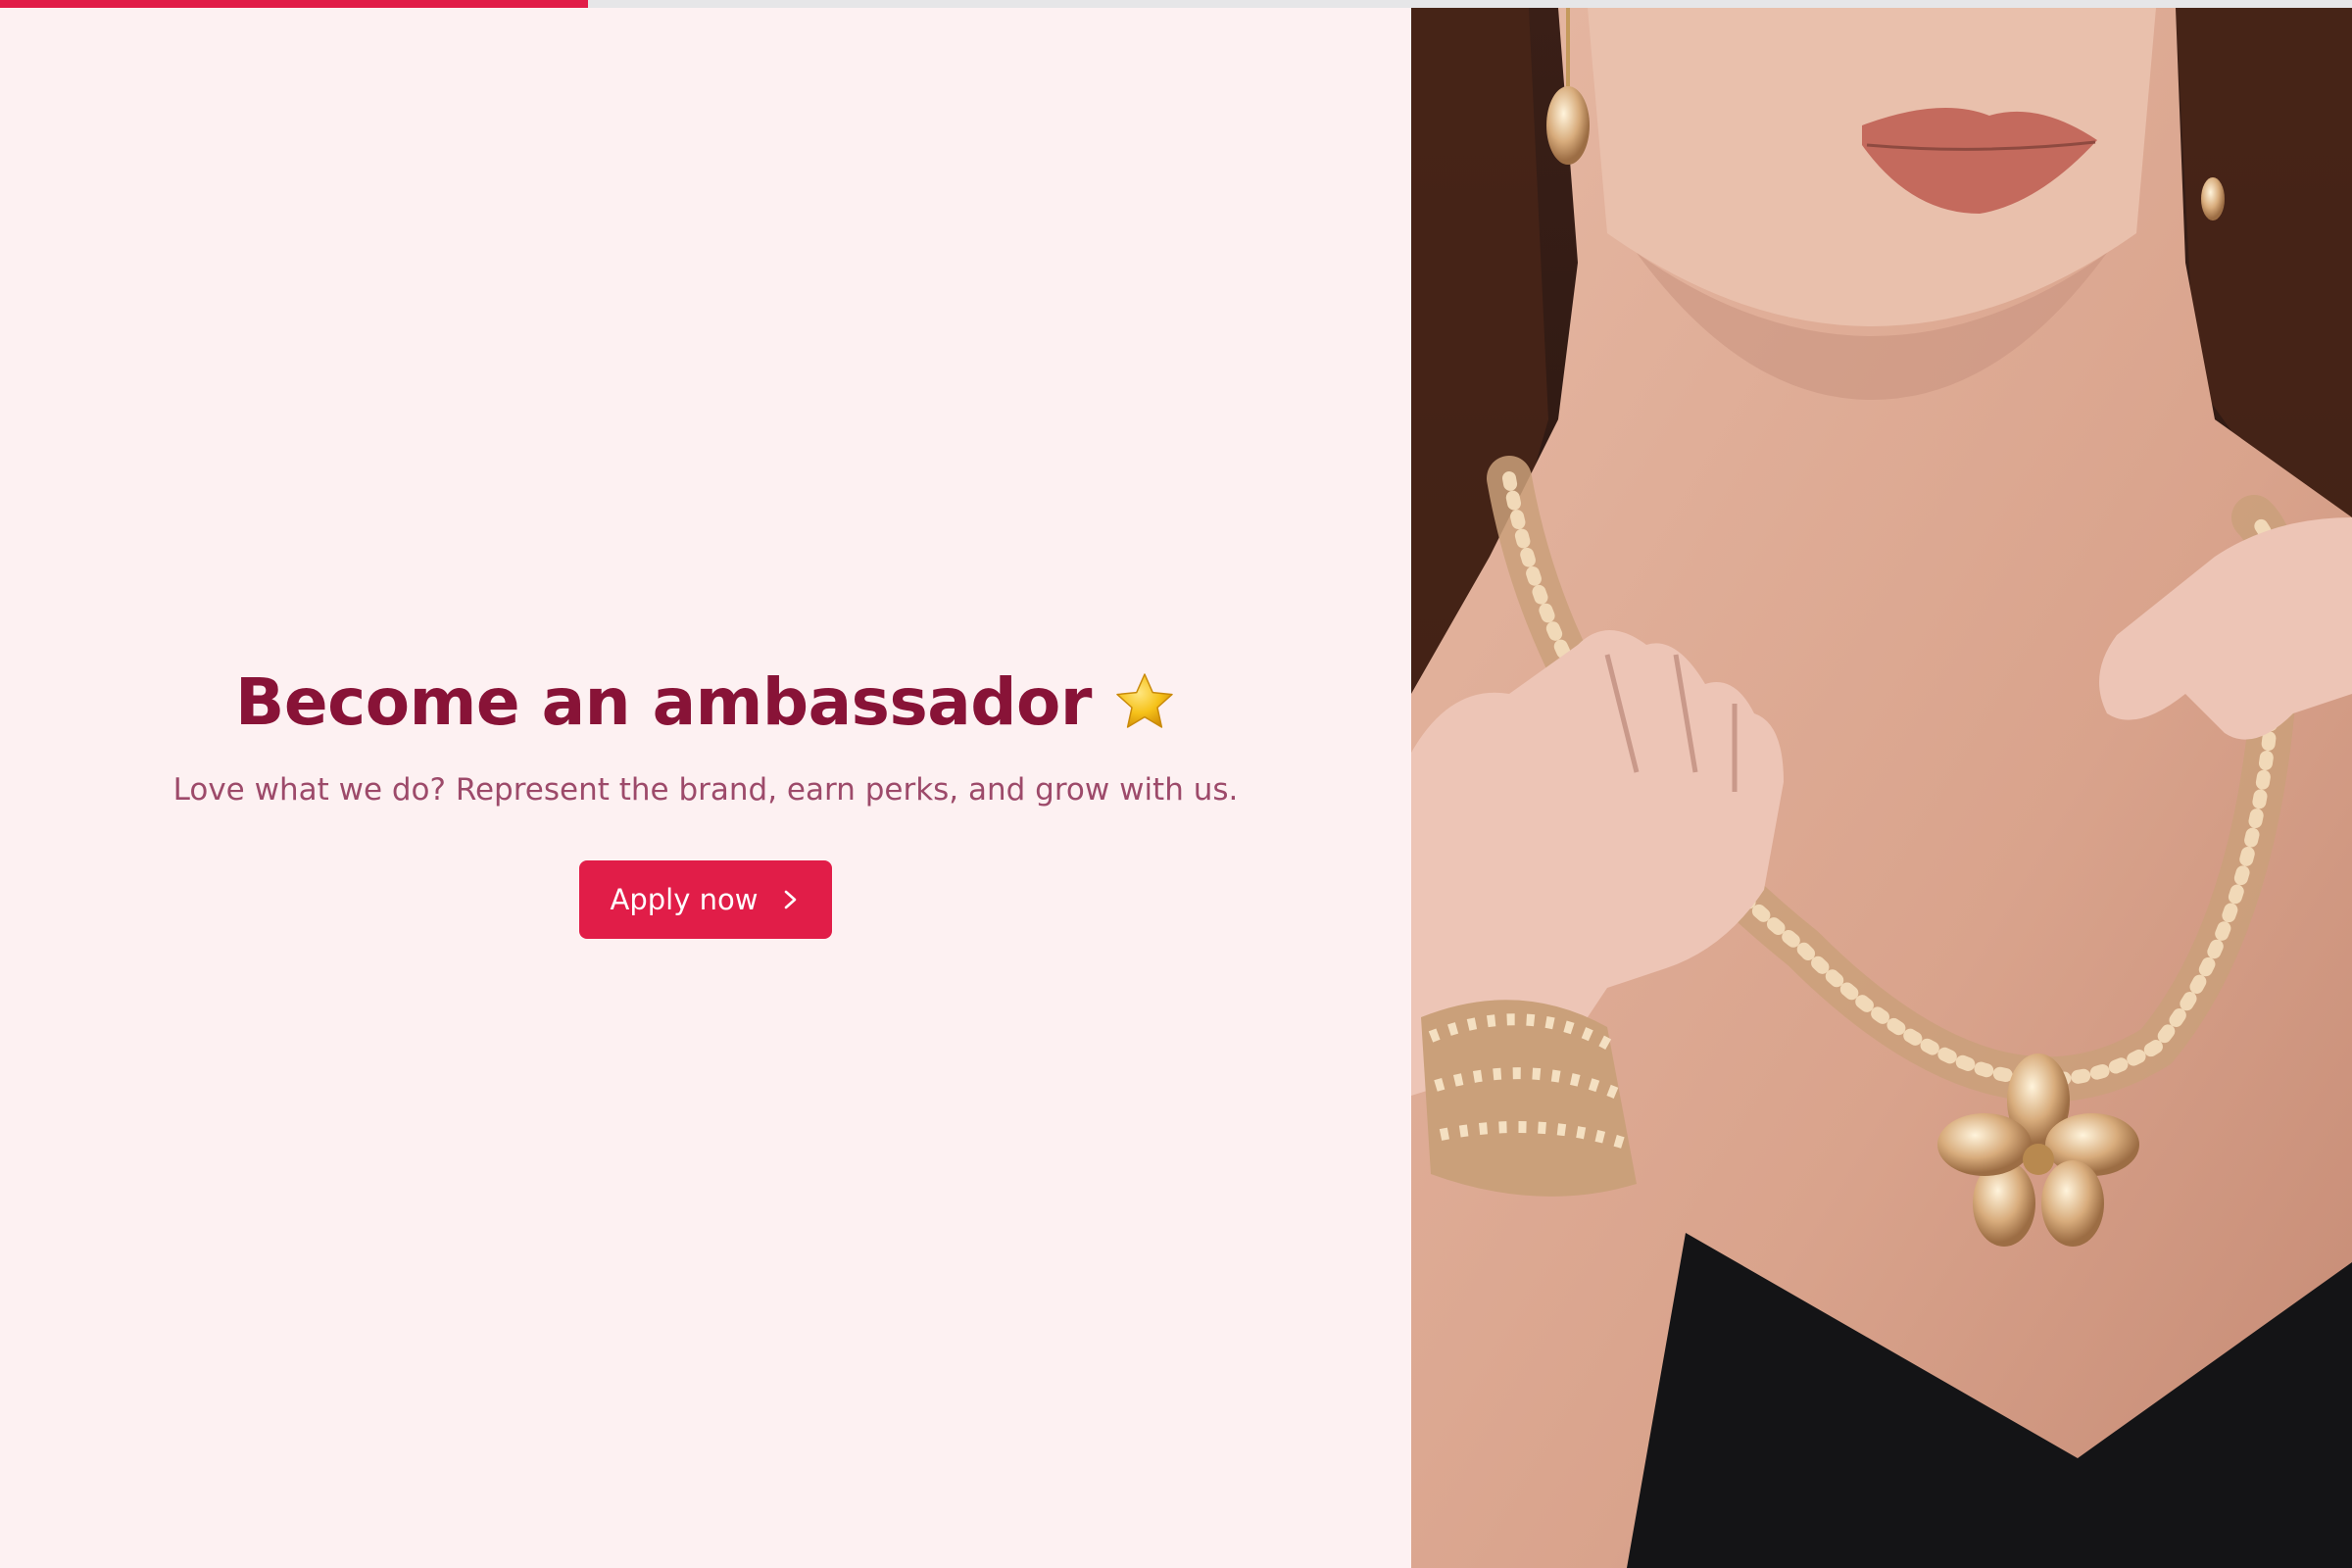 This screenshot has height=1568, width=2352. What do you see at coordinates (1176, 4) in the screenshot?
I see `progress-bar` at bounding box center [1176, 4].